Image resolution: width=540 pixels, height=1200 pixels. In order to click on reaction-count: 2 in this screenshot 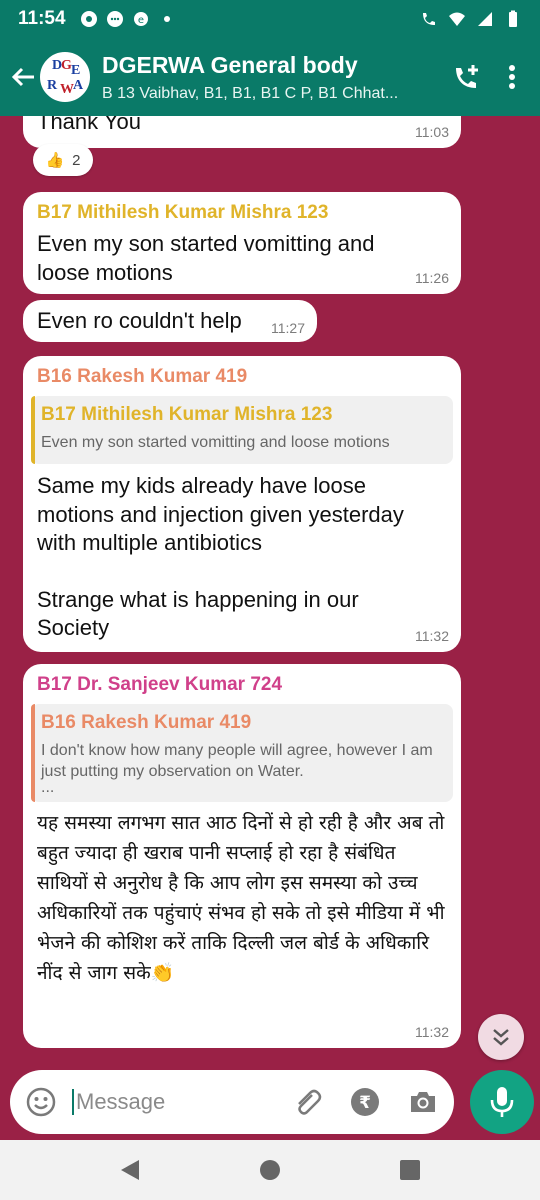, I will do `click(76, 160)`.